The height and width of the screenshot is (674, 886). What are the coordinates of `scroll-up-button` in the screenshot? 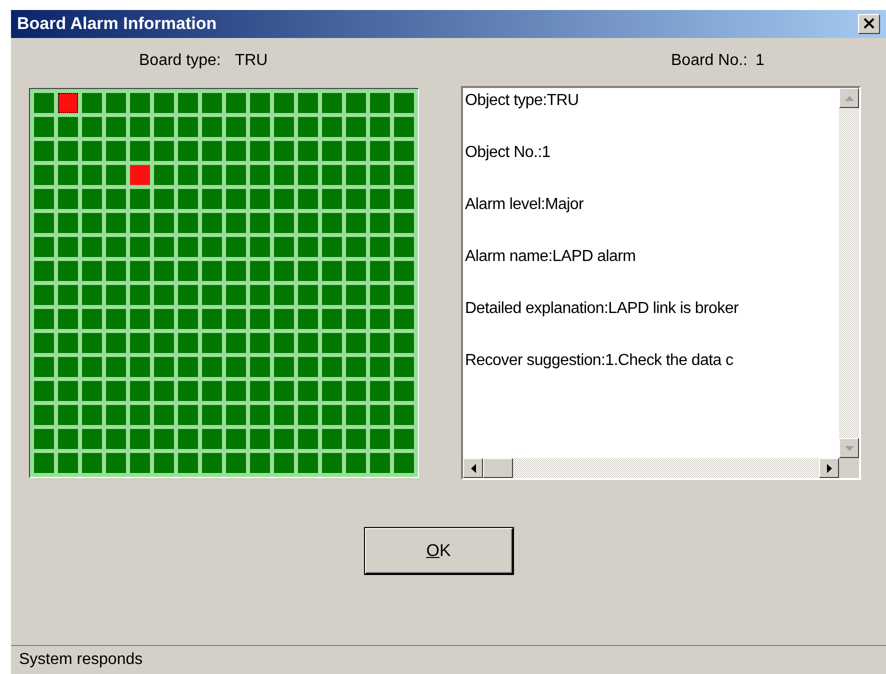 It's located at (849, 98).